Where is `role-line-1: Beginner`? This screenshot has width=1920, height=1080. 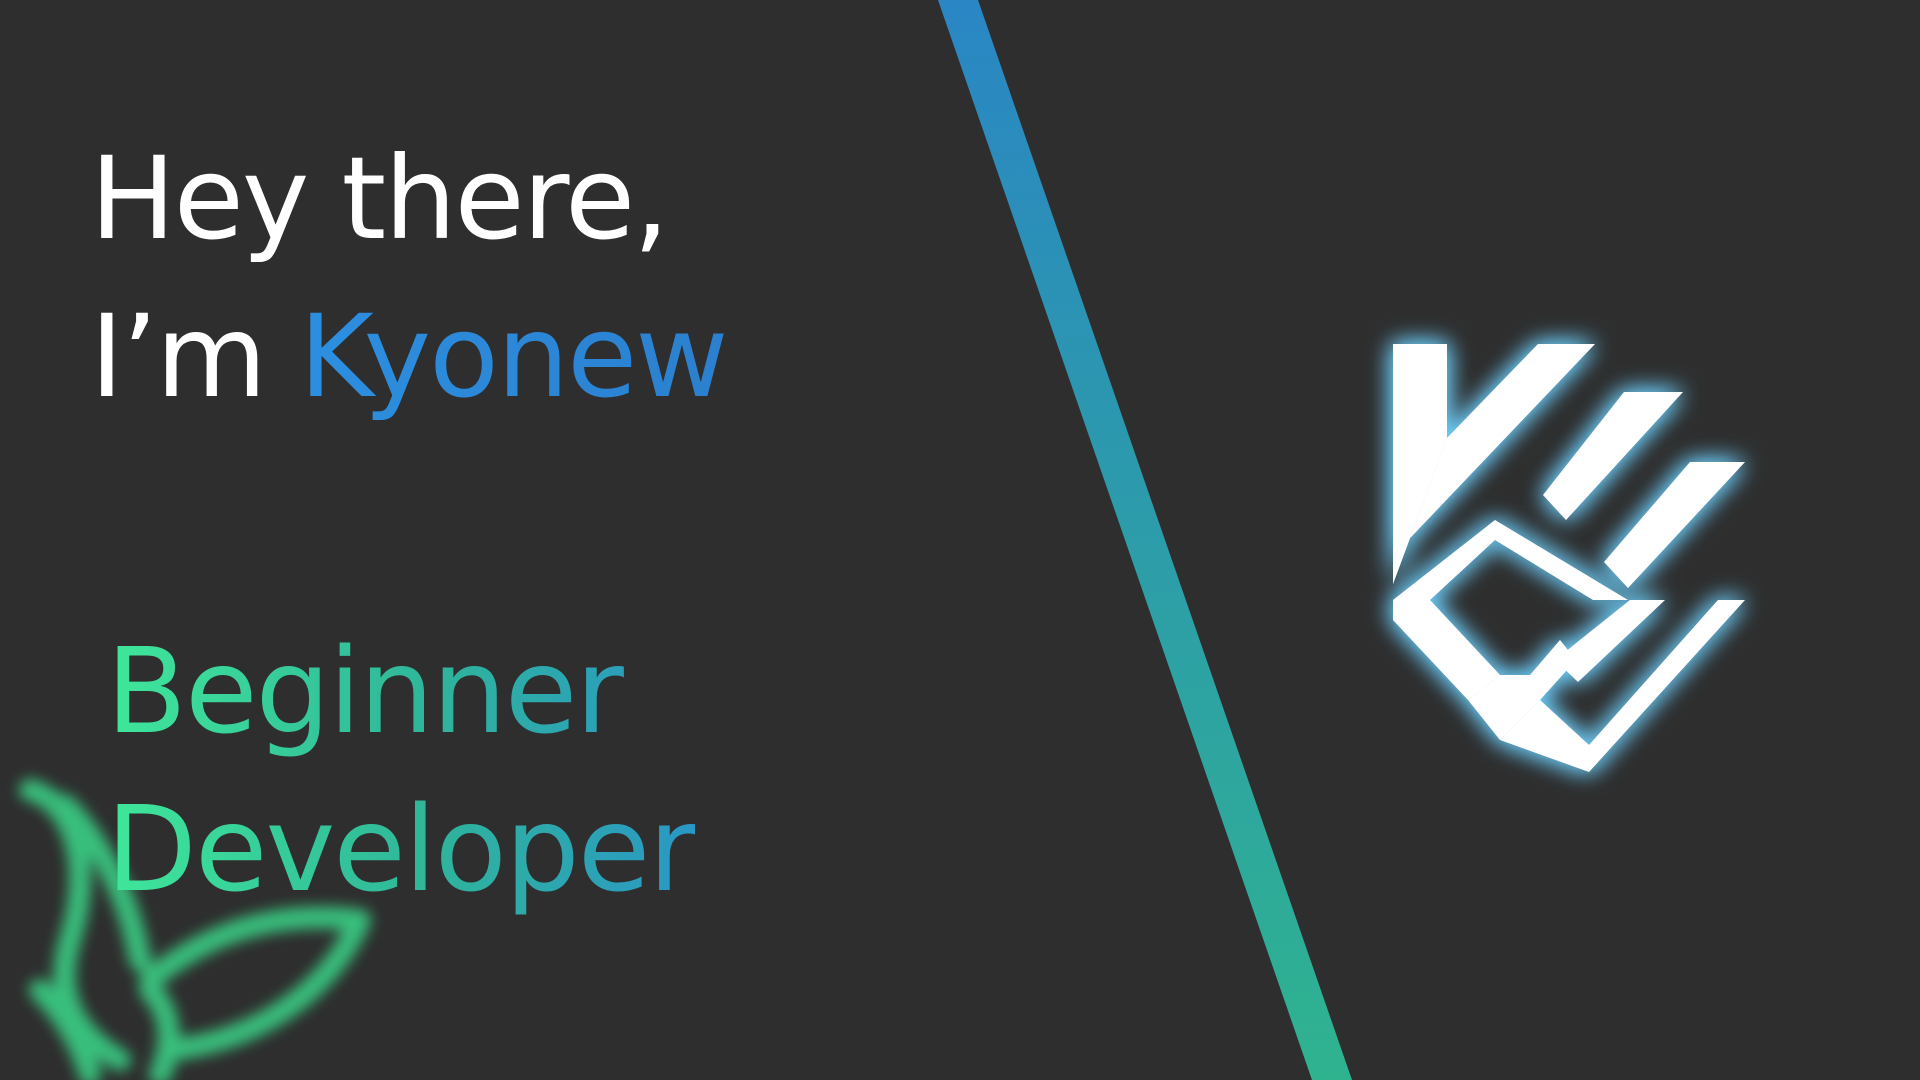 role-line-1: Beginner is located at coordinates (364, 691).